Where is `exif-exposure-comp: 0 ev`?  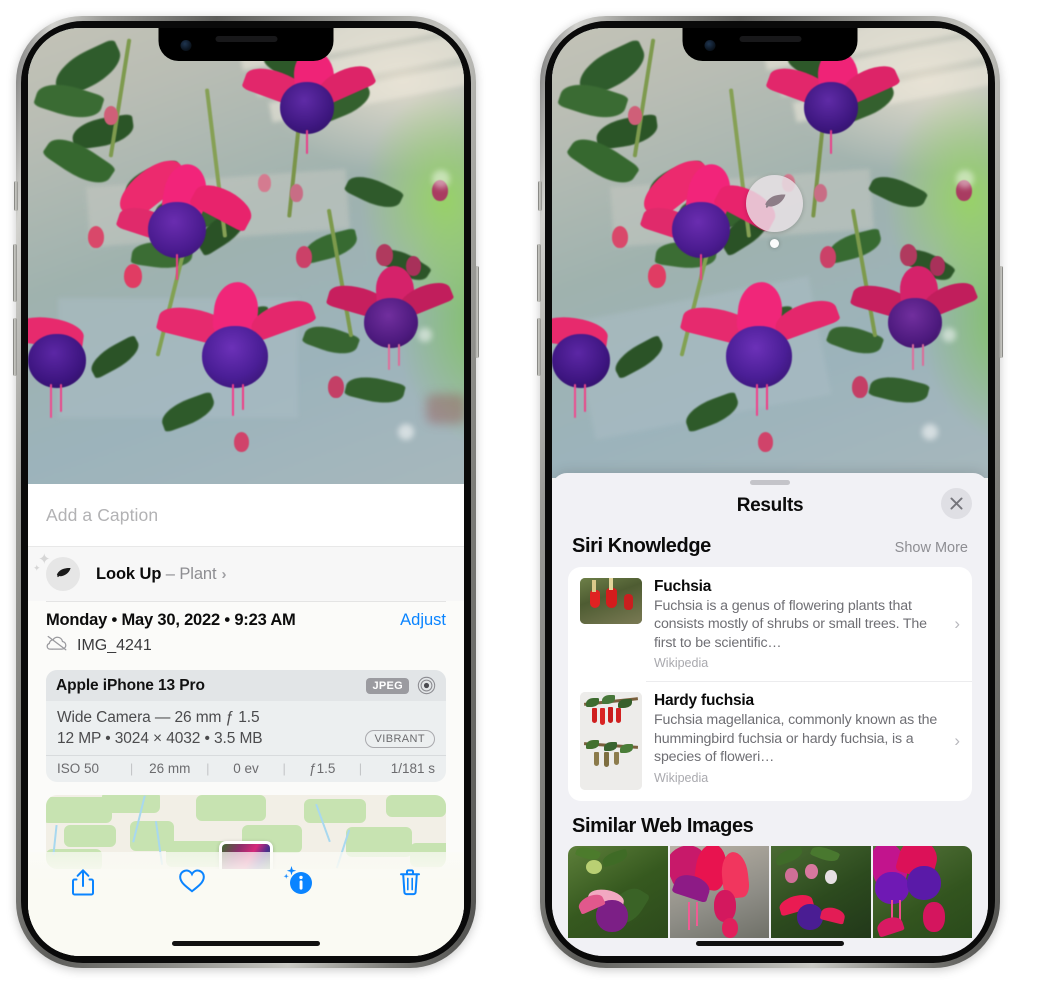 exif-exposure-comp: 0 ev is located at coordinates (246, 768).